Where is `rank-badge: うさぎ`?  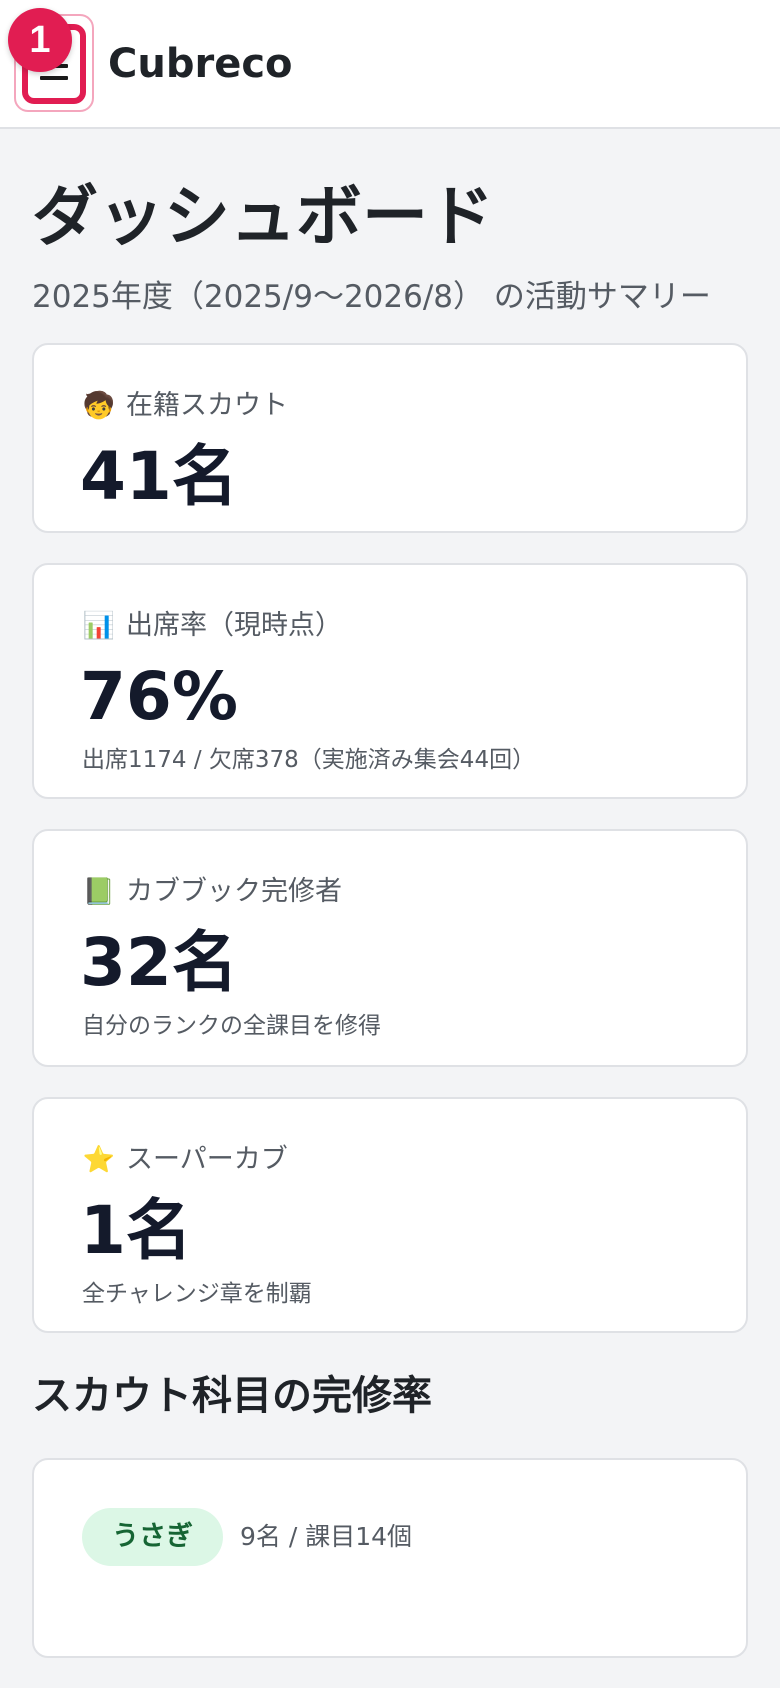
rank-badge: うさぎ is located at coordinates (152, 1537).